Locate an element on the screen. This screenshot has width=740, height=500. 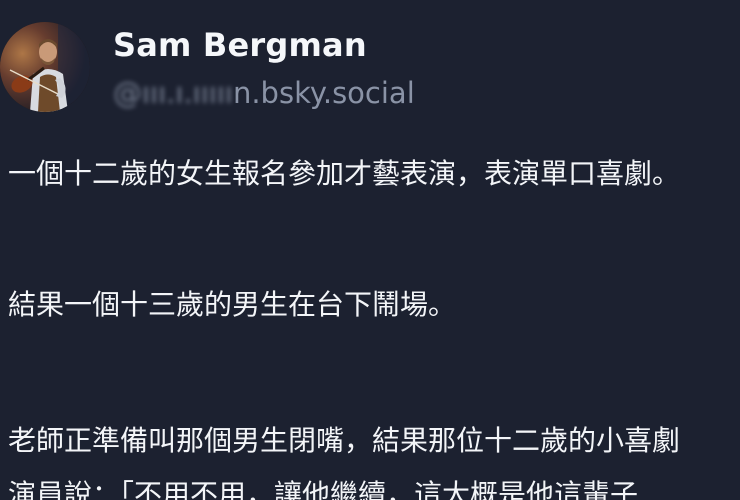
post-paragraph: 一個十二歲的女生報名參加才藝表演，表演單口喜劇。 is located at coordinates (344, 173).